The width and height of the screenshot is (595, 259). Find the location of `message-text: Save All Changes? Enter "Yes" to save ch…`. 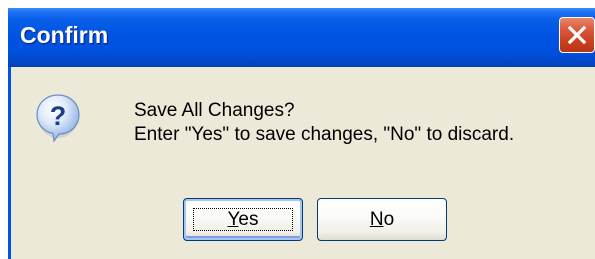

message-text: Save All Changes? Enter "Yes" to save ch… is located at coordinates (324, 123).